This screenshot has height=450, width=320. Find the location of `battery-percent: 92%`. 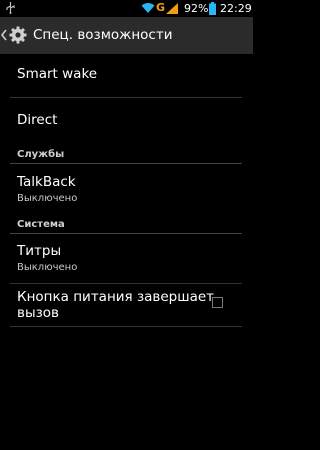

battery-percent: 92% is located at coordinates (196, 8).